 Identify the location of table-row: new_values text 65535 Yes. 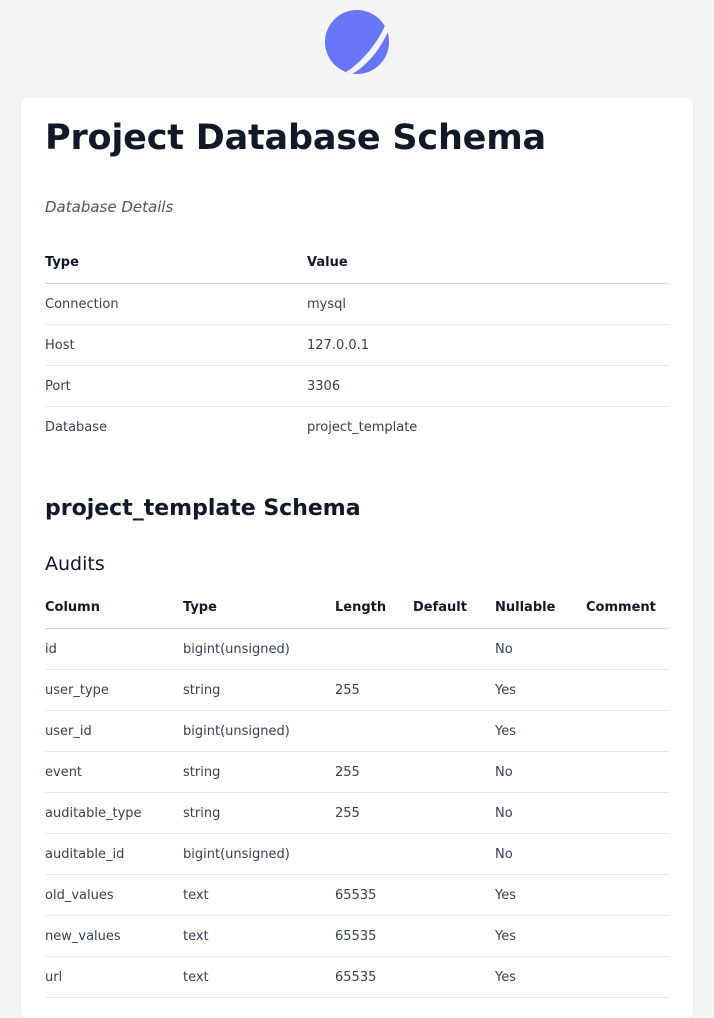
(357, 936).